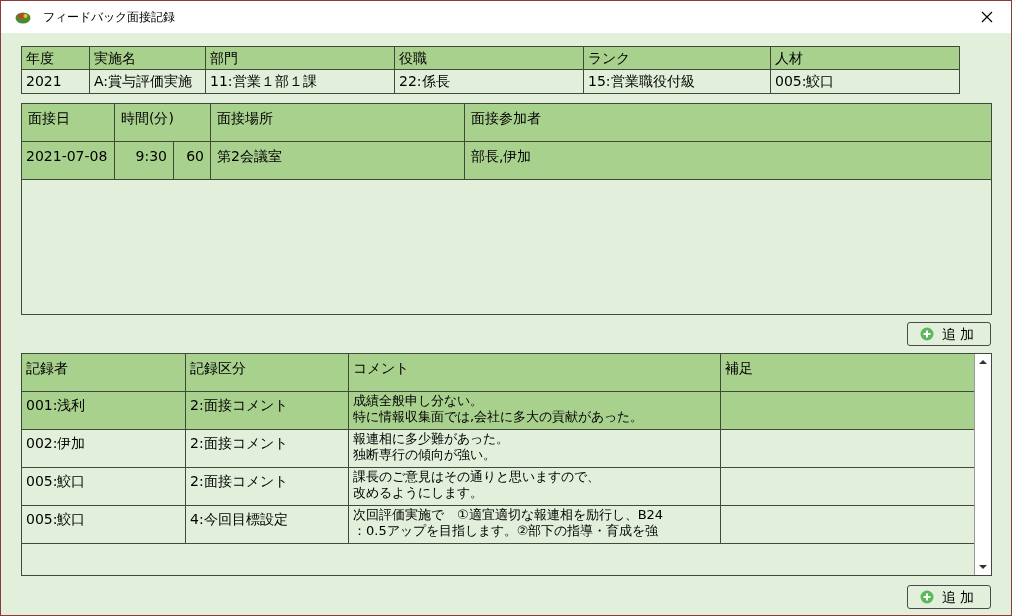  Describe the element at coordinates (865, 58) in the screenshot. I see `column-header: 人材` at that location.